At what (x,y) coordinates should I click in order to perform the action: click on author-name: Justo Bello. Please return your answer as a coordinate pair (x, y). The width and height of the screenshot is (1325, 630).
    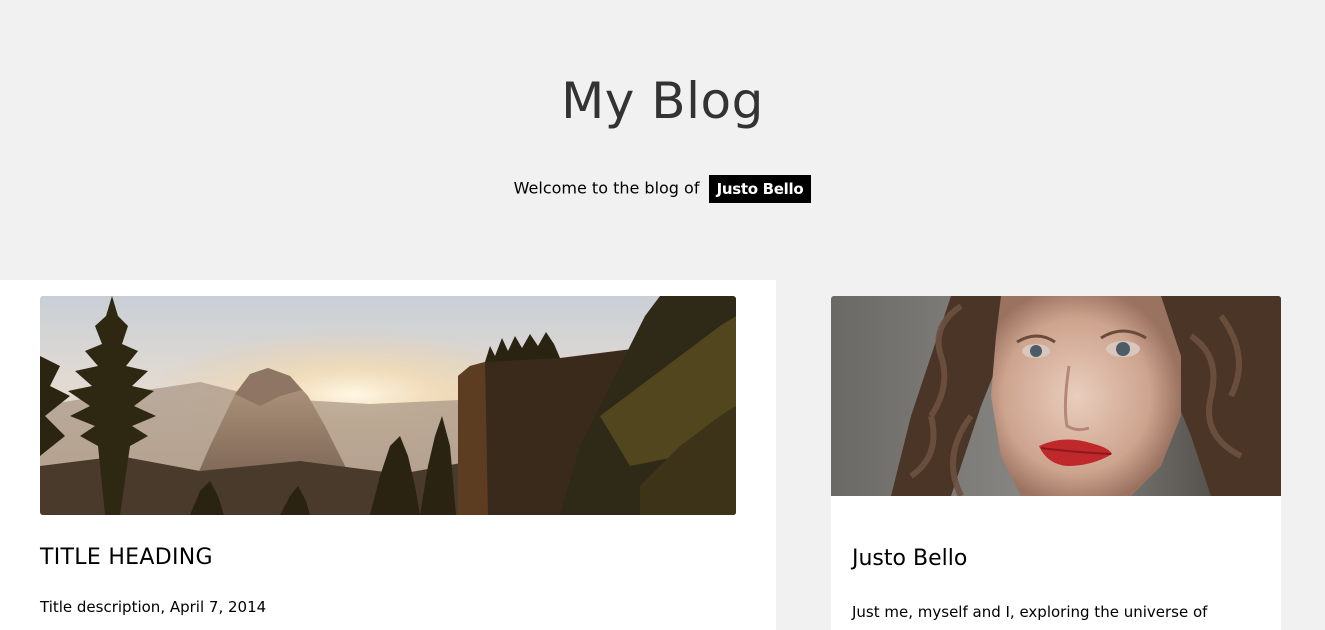
    Looking at the image, I should click on (910, 558).